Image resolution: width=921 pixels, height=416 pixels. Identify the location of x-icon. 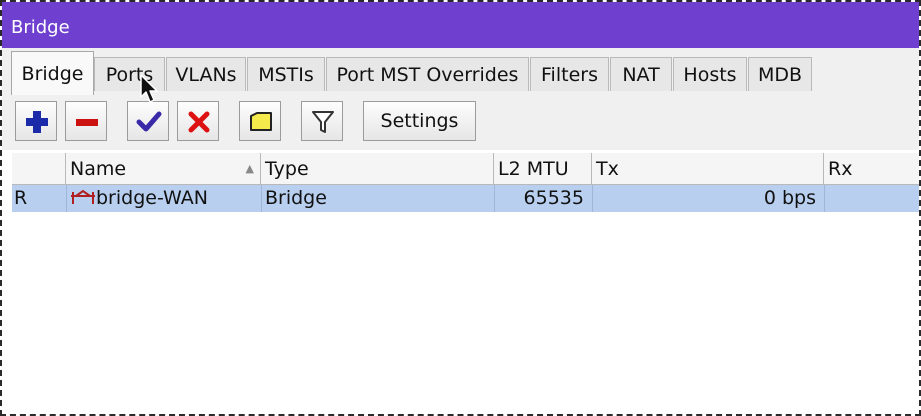
(199, 122).